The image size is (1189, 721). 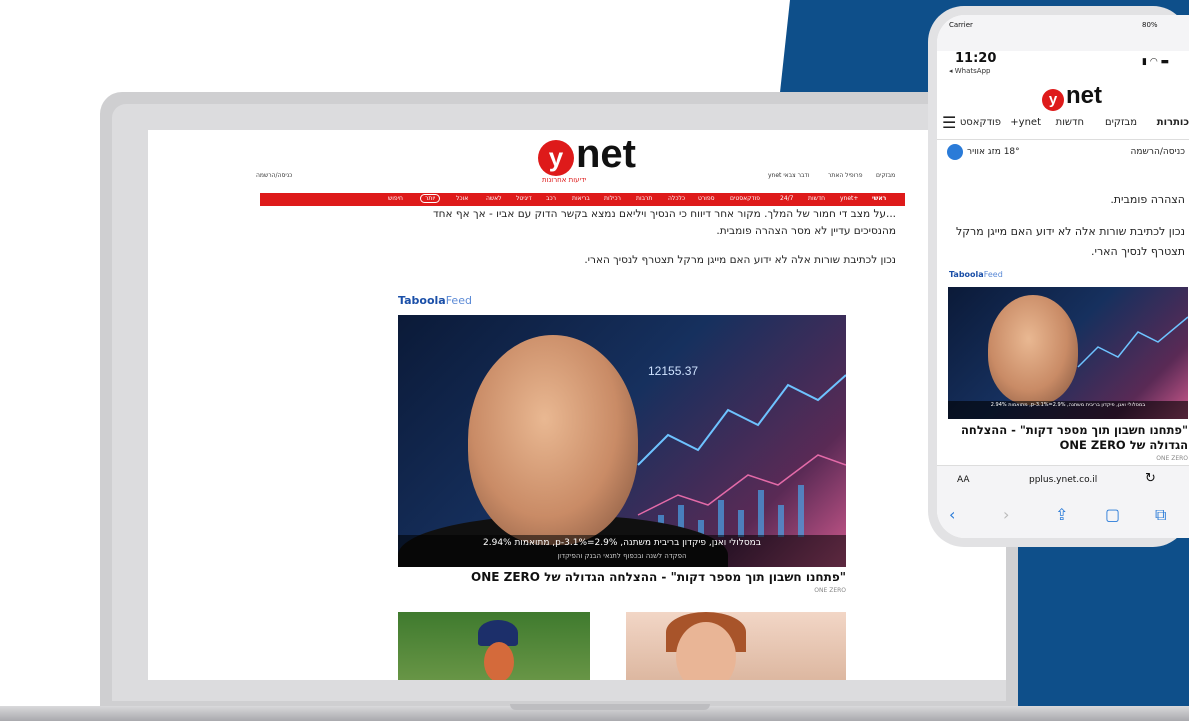 What do you see at coordinates (1173, 122) in the screenshot?
I see `nav-item-headlines: כותרות` at bounding box center [1173, 122].